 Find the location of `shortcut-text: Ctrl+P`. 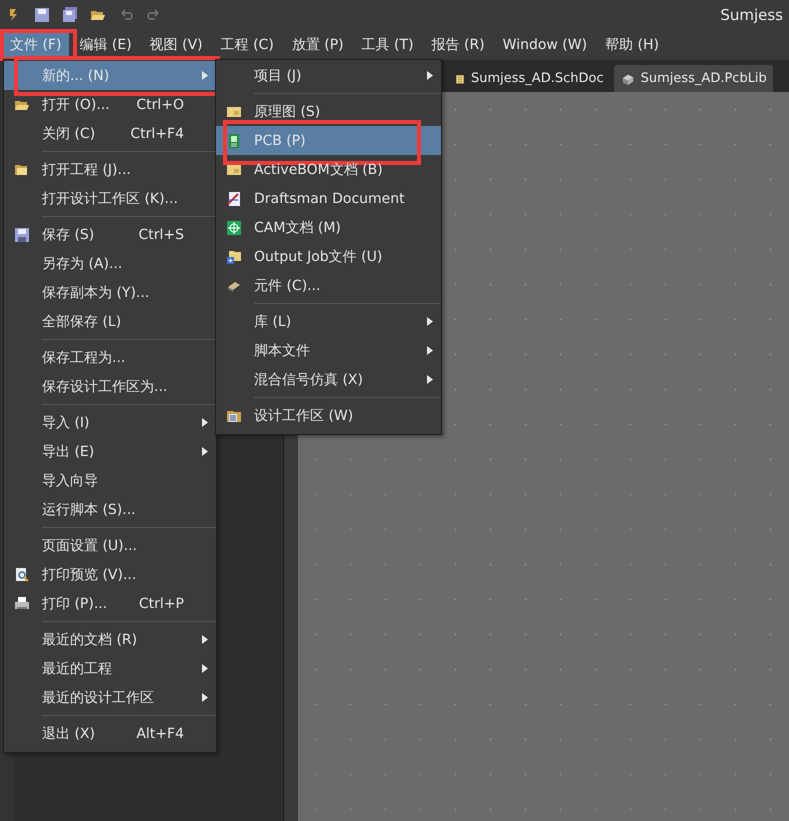

shortcut-text: Ctrl+P is located at coordinates (161, 604).